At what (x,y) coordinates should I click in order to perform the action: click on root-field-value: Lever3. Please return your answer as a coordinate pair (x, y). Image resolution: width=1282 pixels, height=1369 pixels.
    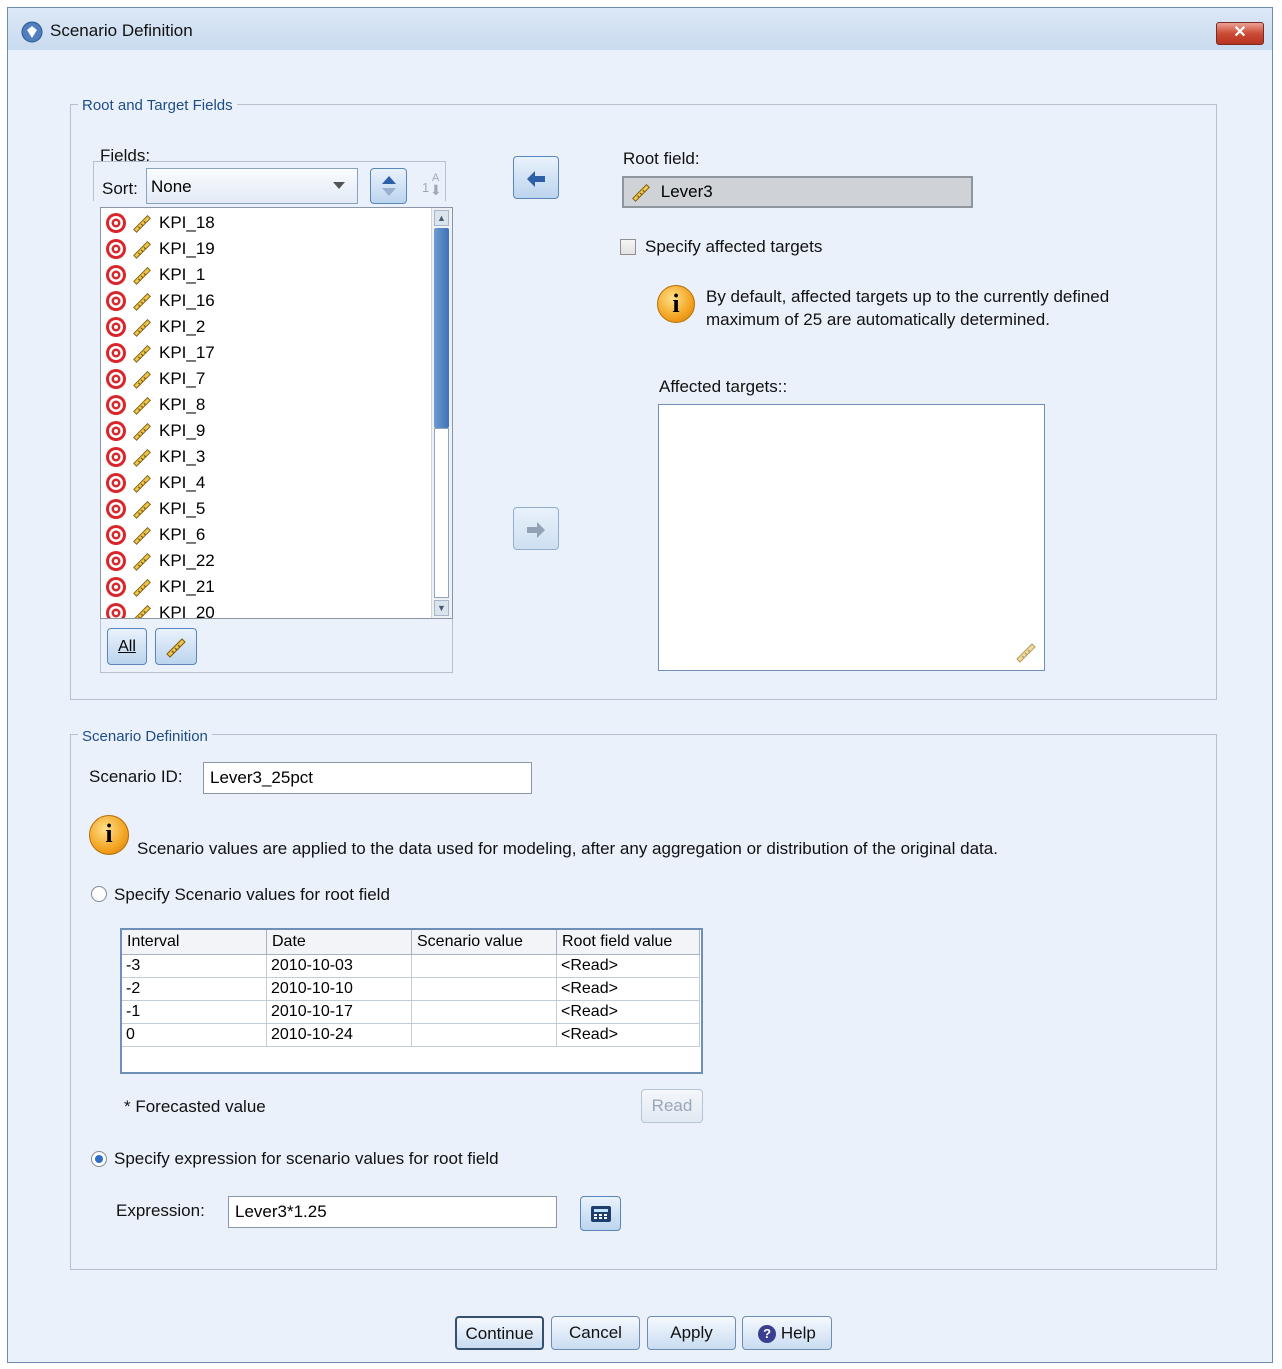
    Looking at the image, I should click on (686, 191).